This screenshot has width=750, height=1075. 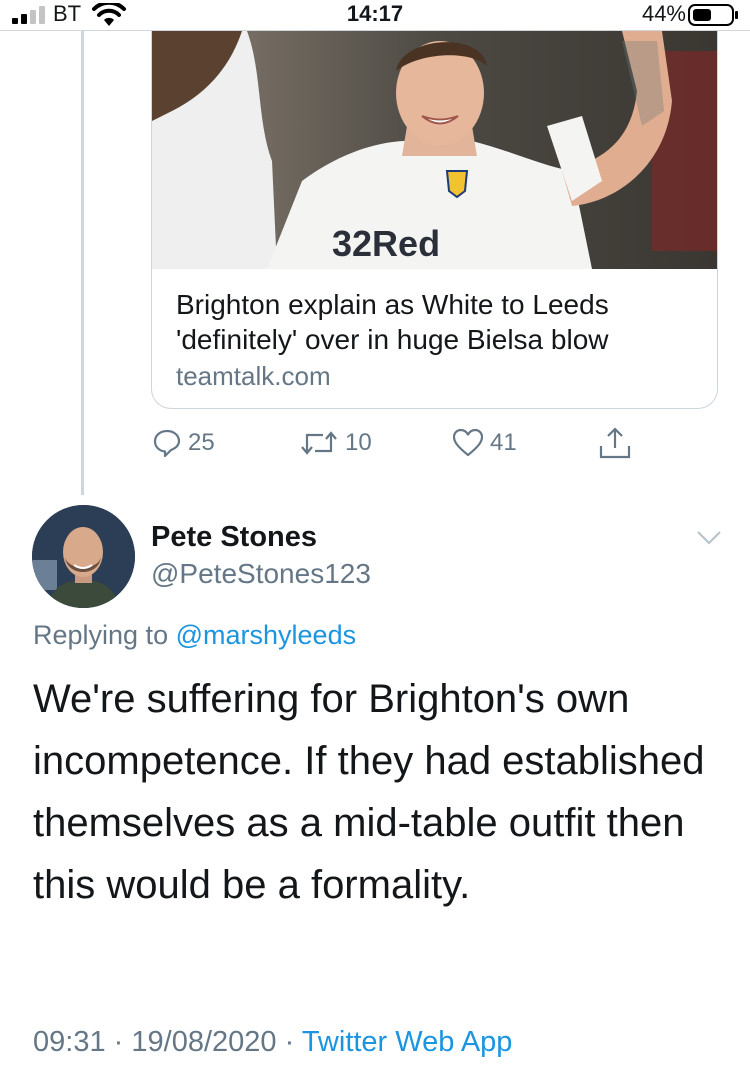 What do you see at coordinates (234, 537) in the screenshot?
I see `display-name: Pete Stones` at bounding box center [234, 537].